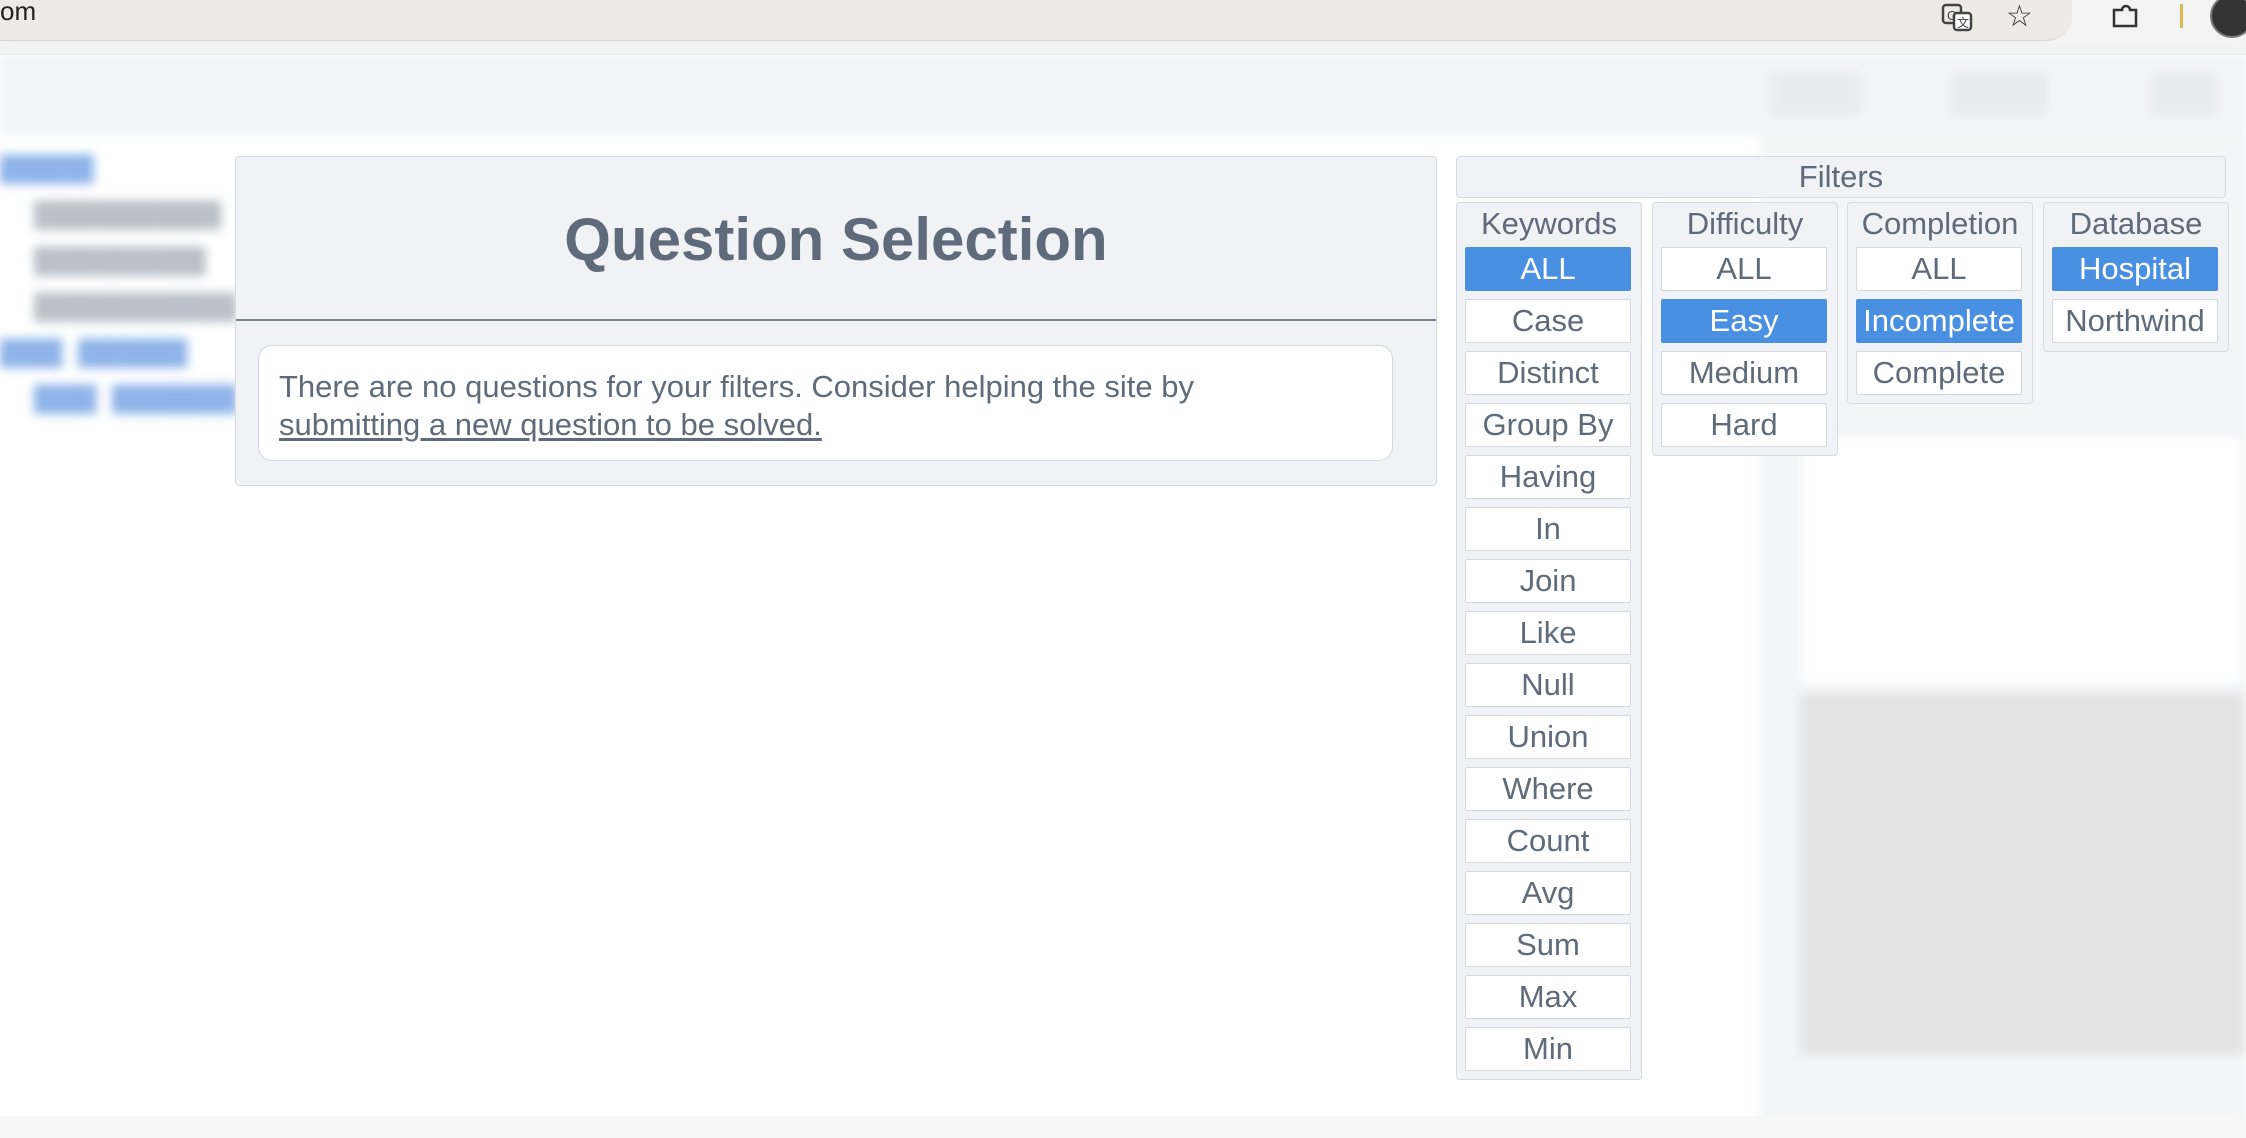 This screenshot has height=1138, width=2246. I want to click on completion-option-complete: Complete, so click(1939, 373).